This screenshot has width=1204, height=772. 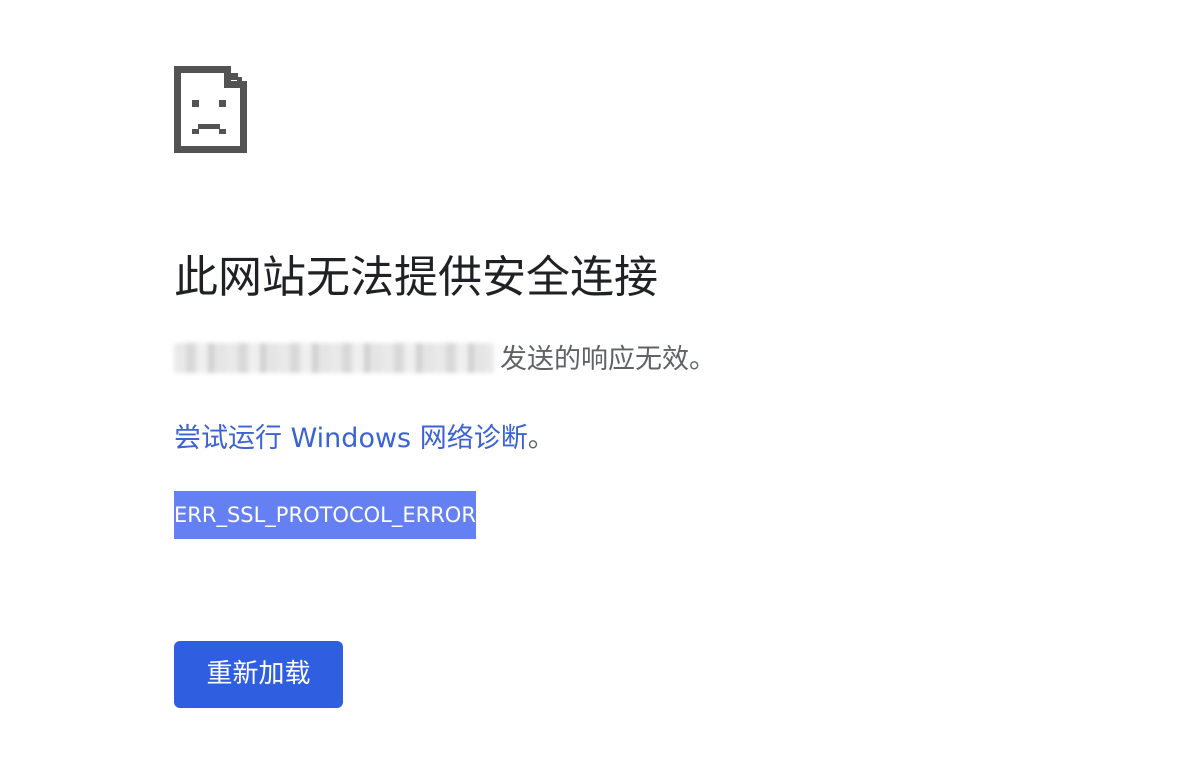 What do you see at coordinates (325, 515) in the screenshot?
I see `error-code: ERR_SSL_PROTOCOL_ERROR` at bounding box center [325, 515].